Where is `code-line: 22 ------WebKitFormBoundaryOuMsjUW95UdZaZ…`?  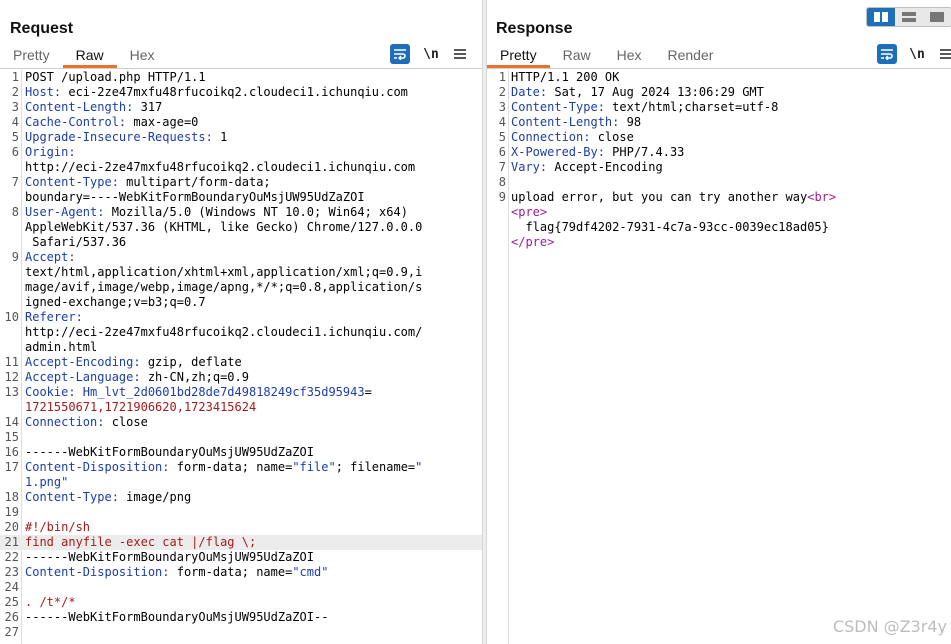 code-line: 22 ------WebKitFormBoundaryOuMsjUW95UdZaZ… is located at coordinates (241, 557).